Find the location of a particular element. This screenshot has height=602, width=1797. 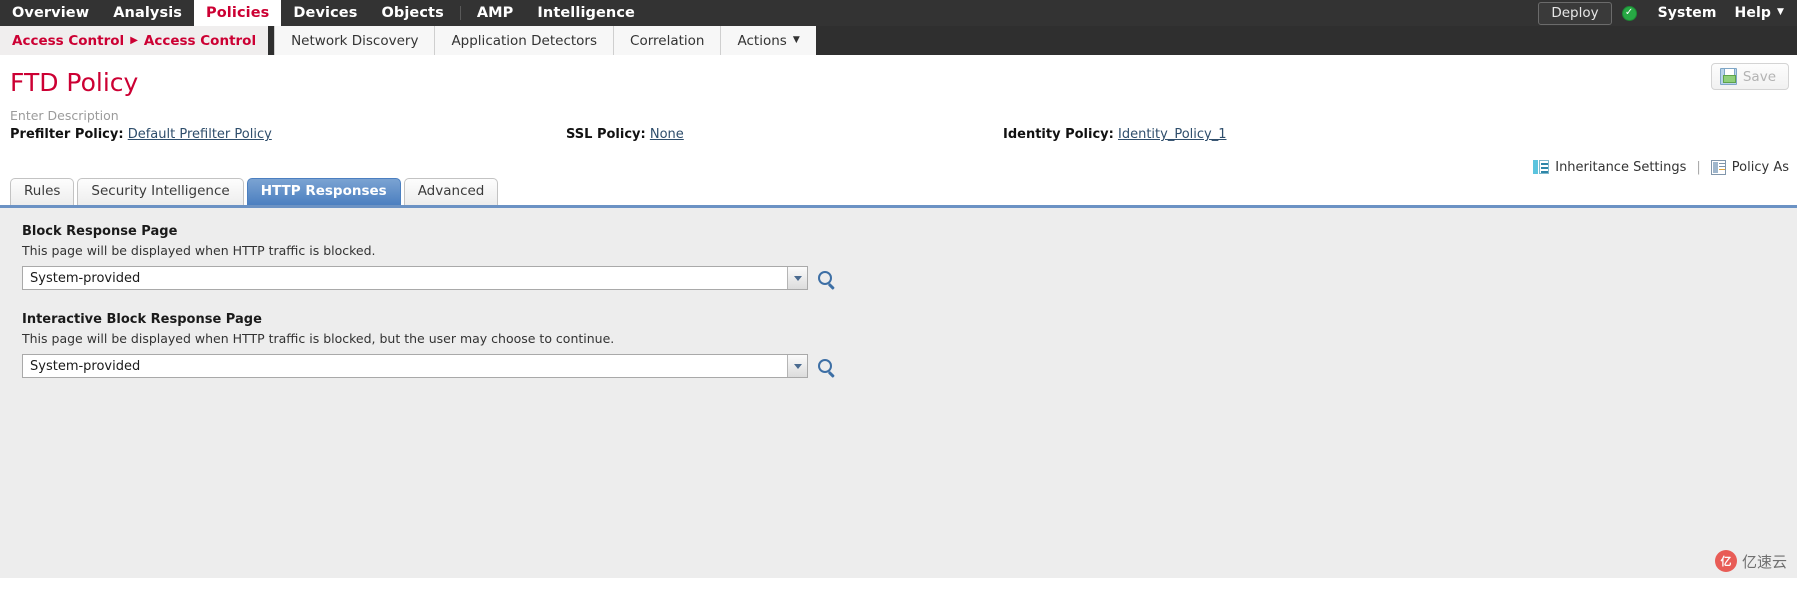

inheritance-icon is located at coordinates (1541, 167).